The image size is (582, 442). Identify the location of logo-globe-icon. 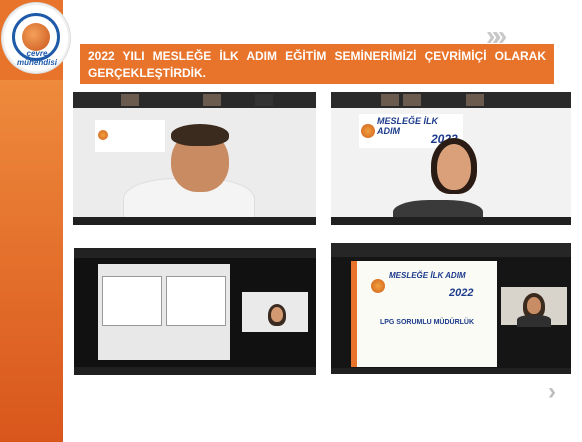
(36, 37).